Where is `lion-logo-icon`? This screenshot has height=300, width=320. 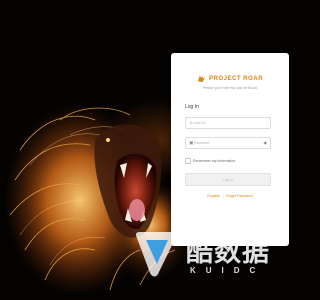 lion-logo-icon is located at coordinates (201, 78).